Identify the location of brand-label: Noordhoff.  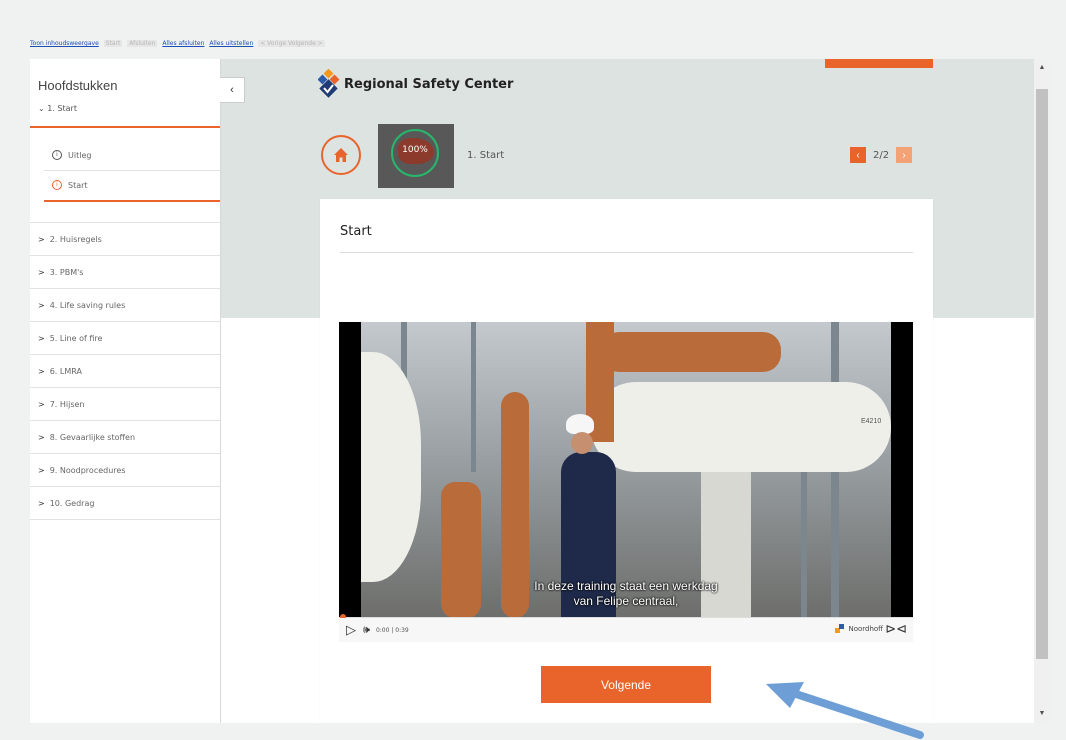
(865, 629).